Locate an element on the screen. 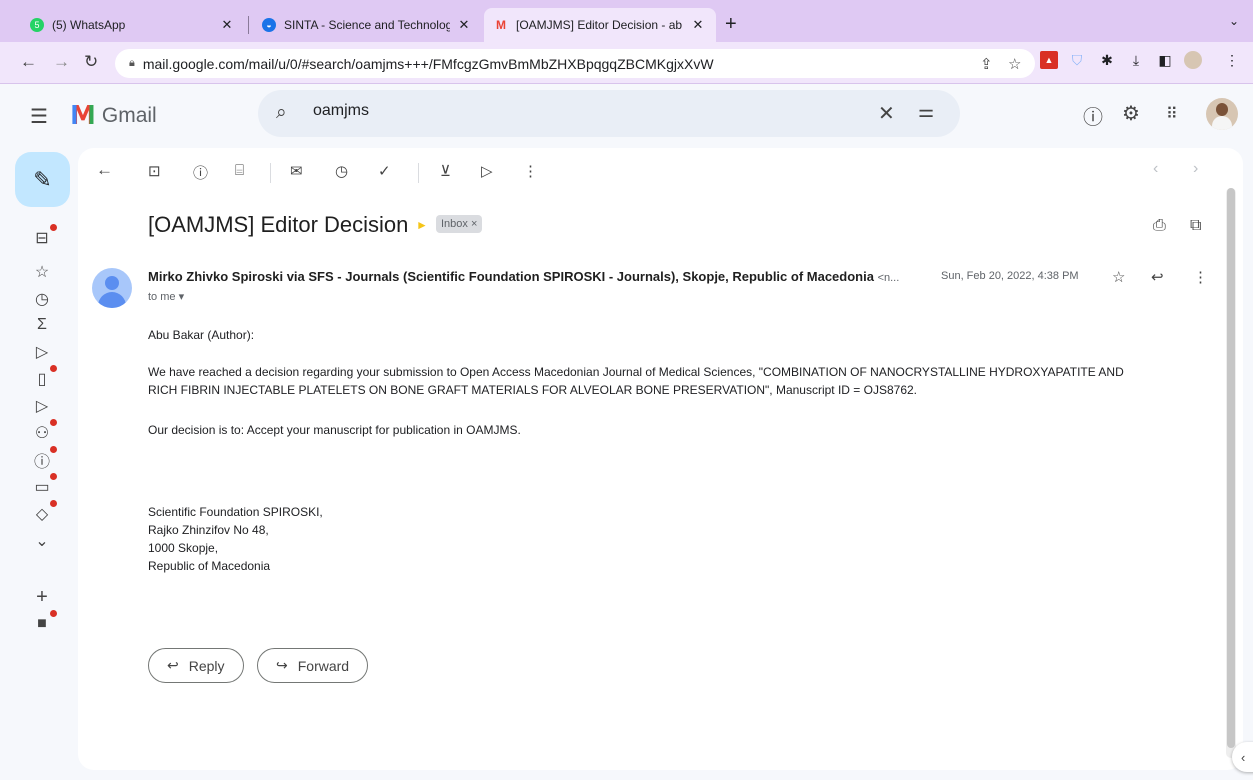  categories-label-icon: ▷ is located at coordinates (42, 406).